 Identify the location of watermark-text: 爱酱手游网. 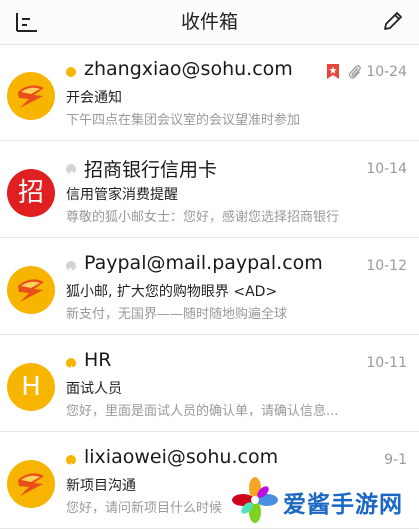
(343, 505).